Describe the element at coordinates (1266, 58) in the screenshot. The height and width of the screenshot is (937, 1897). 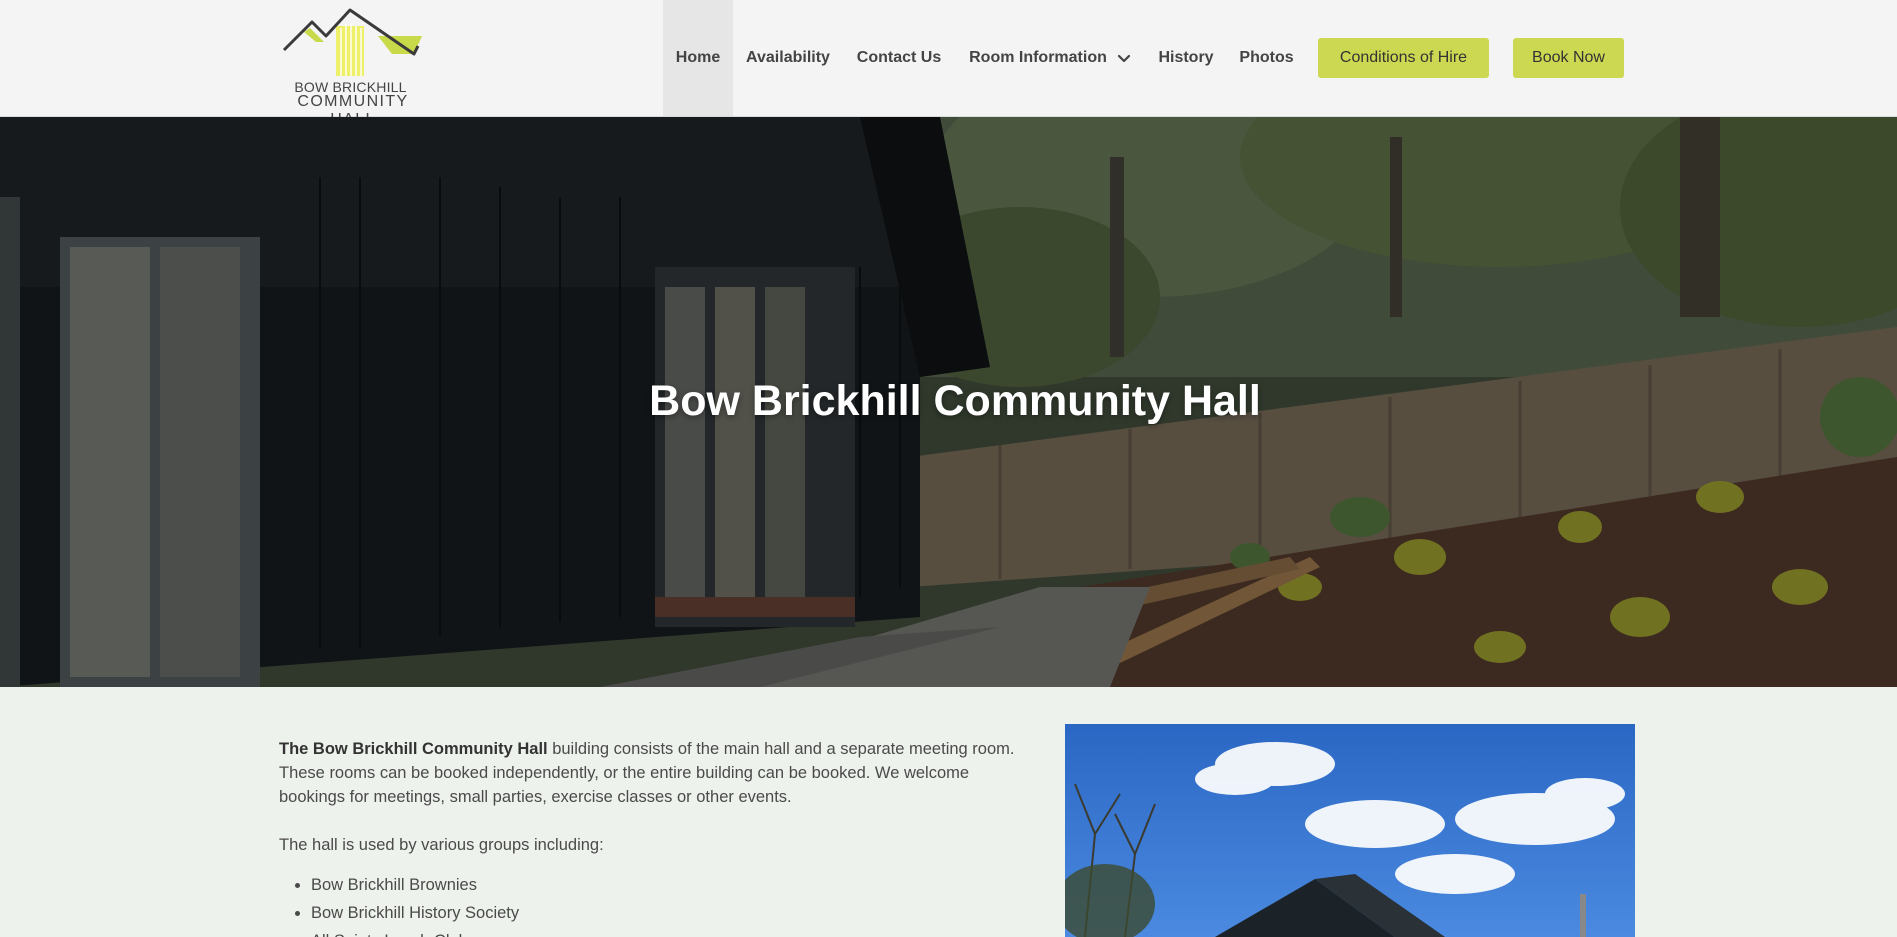
I see `nav-photos: Photos` at that location.